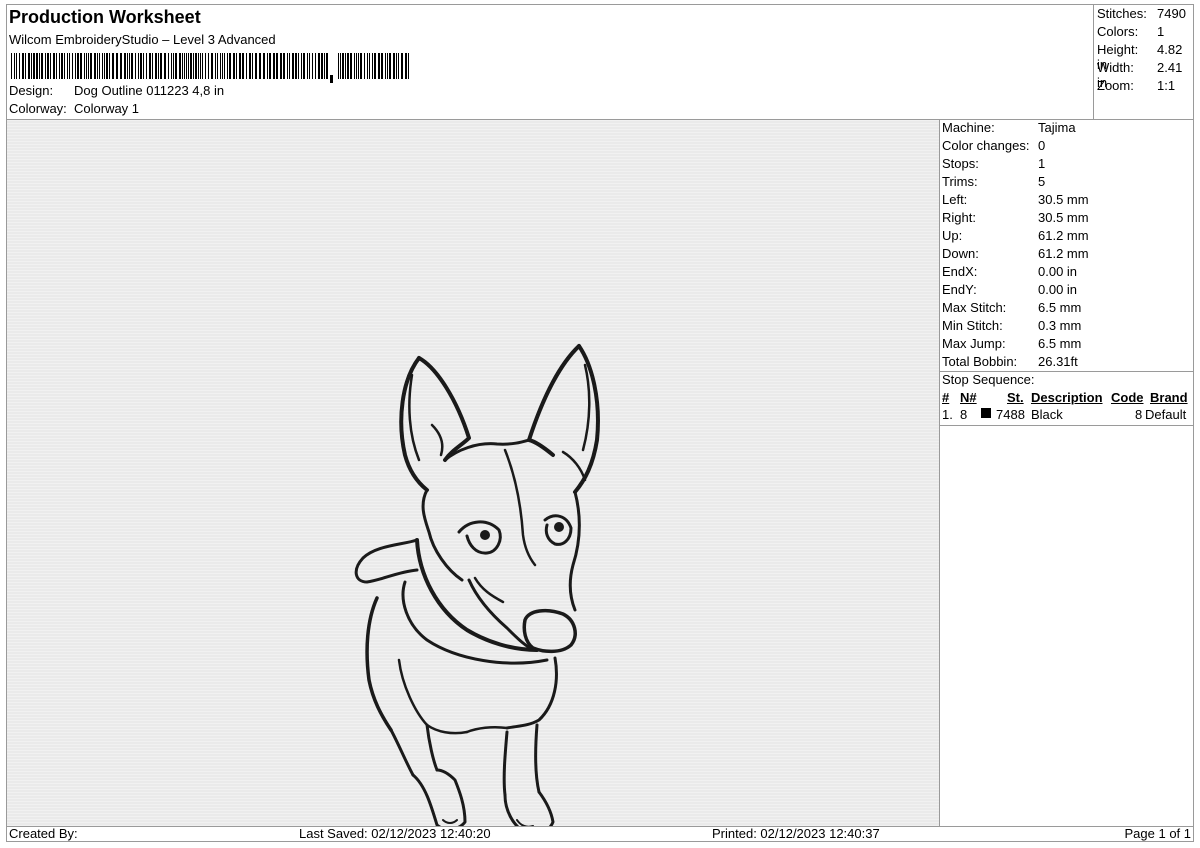  Describe the element at coordinates (1011, 325) in the screenshot. I see `info-row-min-stitch: Min Stitch: 0.3 mm` at that location.